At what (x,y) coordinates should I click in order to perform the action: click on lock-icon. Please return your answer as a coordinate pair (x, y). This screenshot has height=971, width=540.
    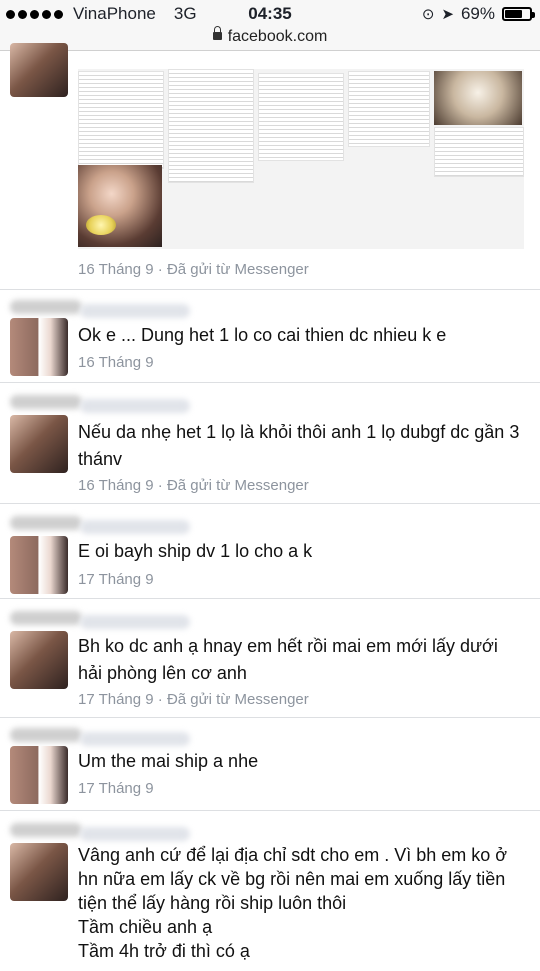
    Looking at the image, I should click on (217, 33).